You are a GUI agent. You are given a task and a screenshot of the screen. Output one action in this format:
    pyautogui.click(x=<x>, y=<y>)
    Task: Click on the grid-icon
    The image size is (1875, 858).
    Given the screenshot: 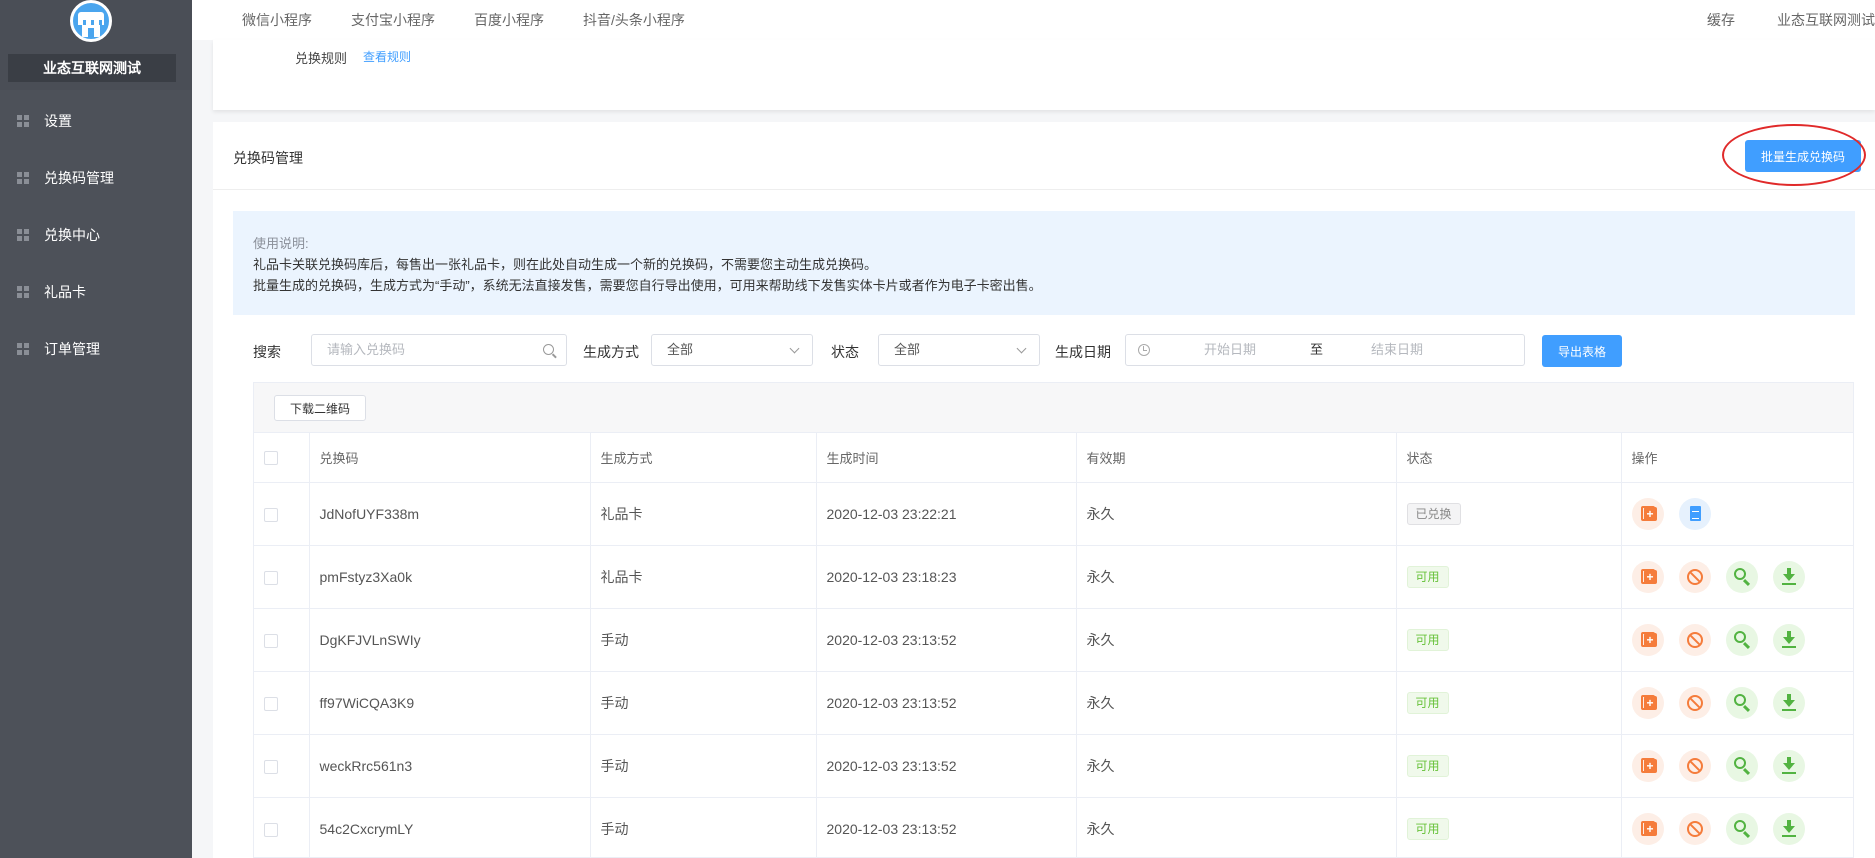 What is the action you would take?
    pyautogui.click(x=23, y=292)
    